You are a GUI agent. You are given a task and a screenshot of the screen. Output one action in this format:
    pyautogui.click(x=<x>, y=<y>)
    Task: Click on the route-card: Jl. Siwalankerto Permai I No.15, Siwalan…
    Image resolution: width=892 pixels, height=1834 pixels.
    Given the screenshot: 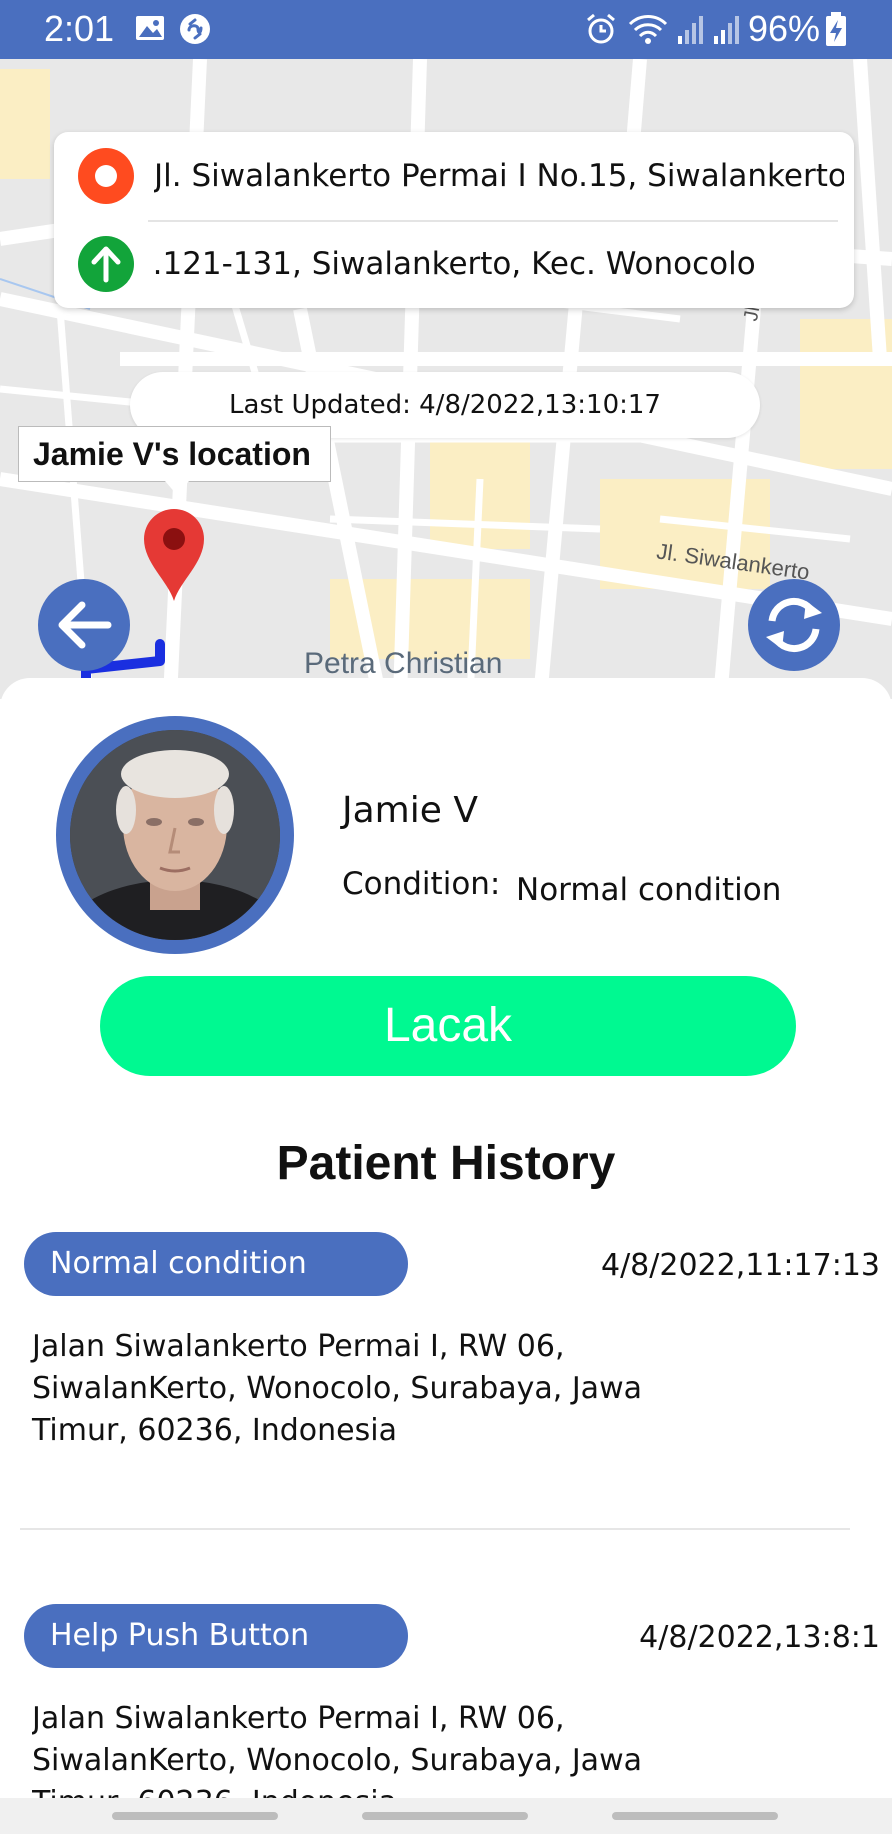 What is the action you would take?
    pyautogui.click(x=454, y=220)
    